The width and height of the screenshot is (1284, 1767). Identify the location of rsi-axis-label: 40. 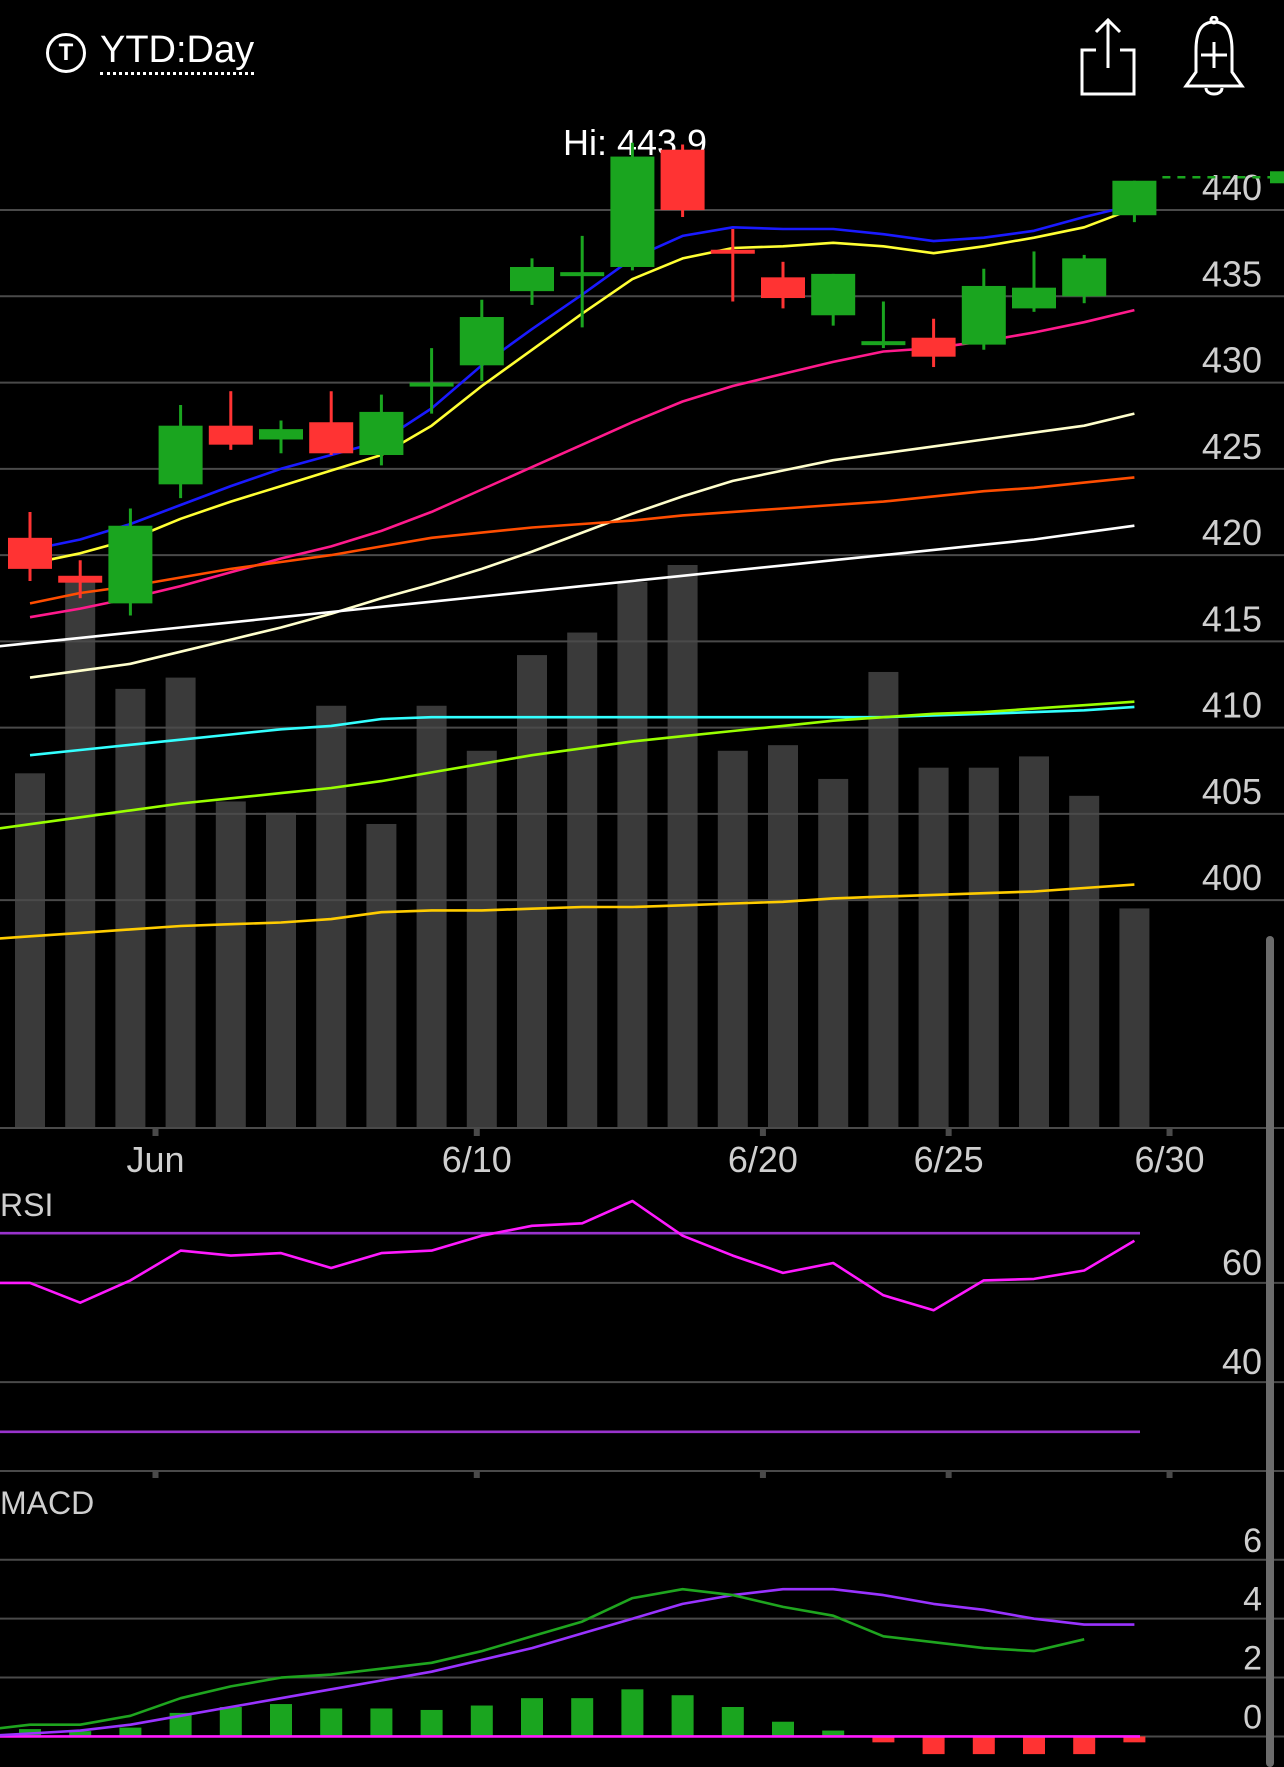
(1242, 1361).